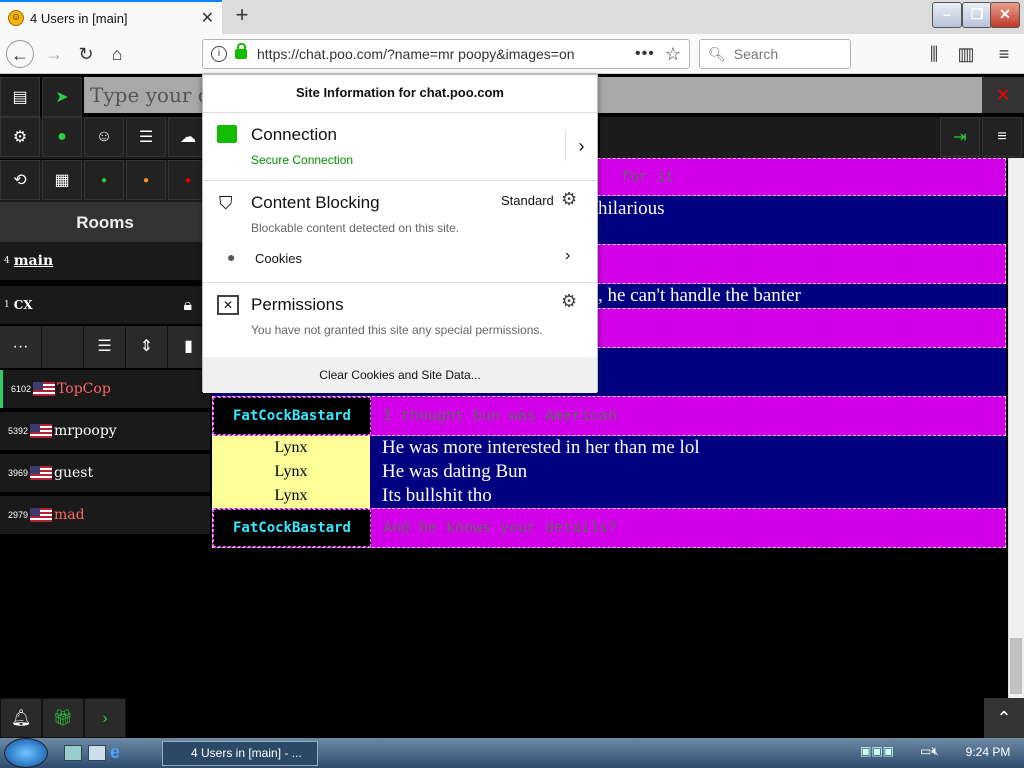  Describe the element at coordinates (97, 753) in the screenshot. I see `explorer-icon` at that location.